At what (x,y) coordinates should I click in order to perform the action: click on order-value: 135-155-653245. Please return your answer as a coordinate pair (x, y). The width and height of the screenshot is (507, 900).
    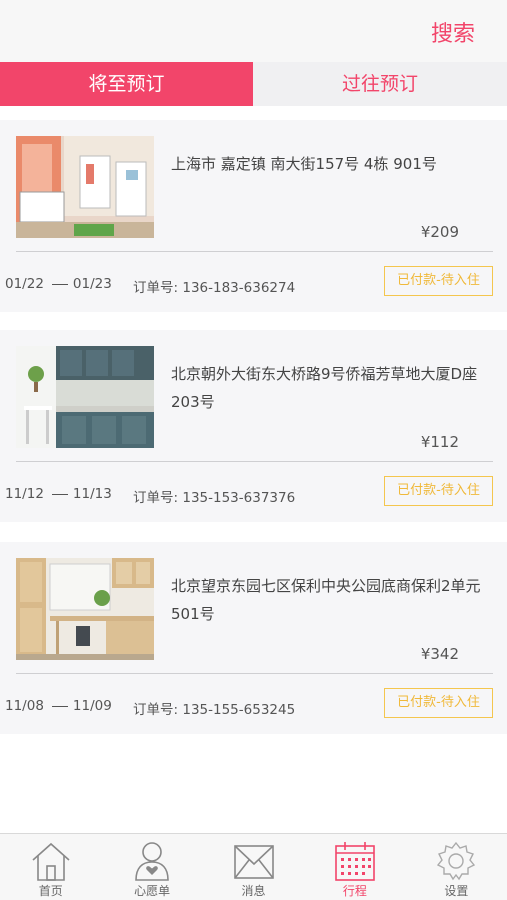
    Looking at the image, I should click on (239, 710).